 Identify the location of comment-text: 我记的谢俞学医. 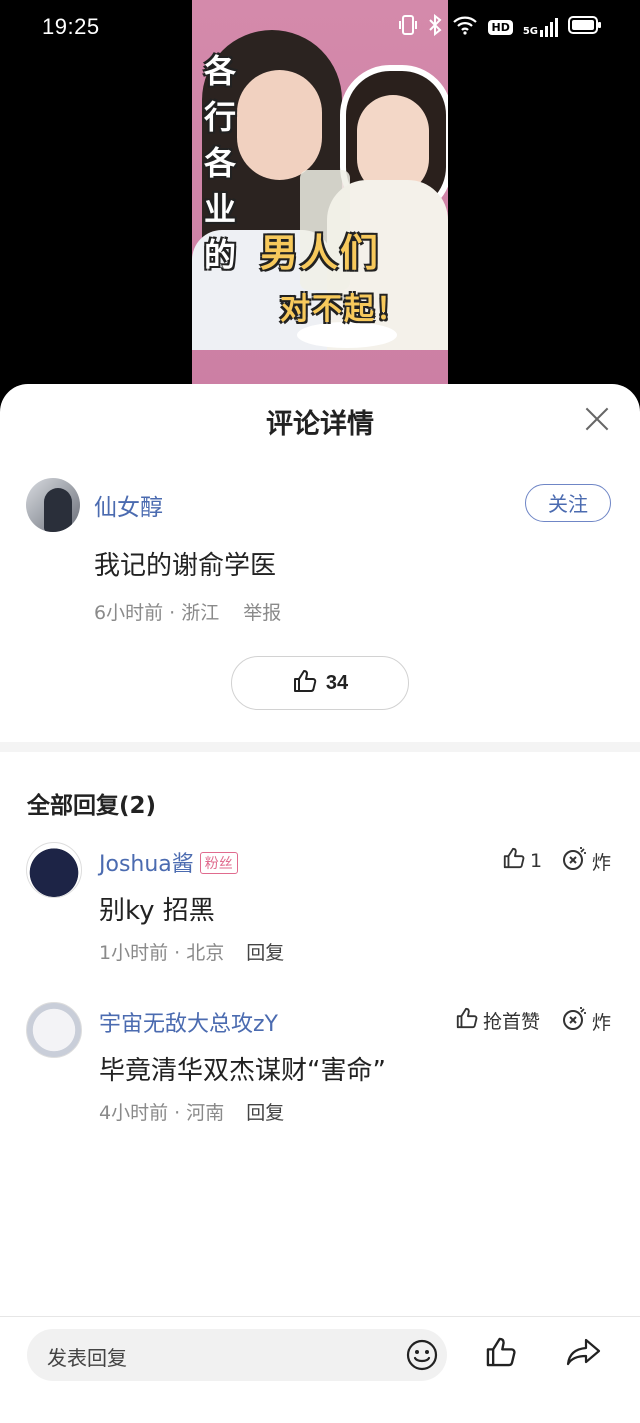
(185, 566).